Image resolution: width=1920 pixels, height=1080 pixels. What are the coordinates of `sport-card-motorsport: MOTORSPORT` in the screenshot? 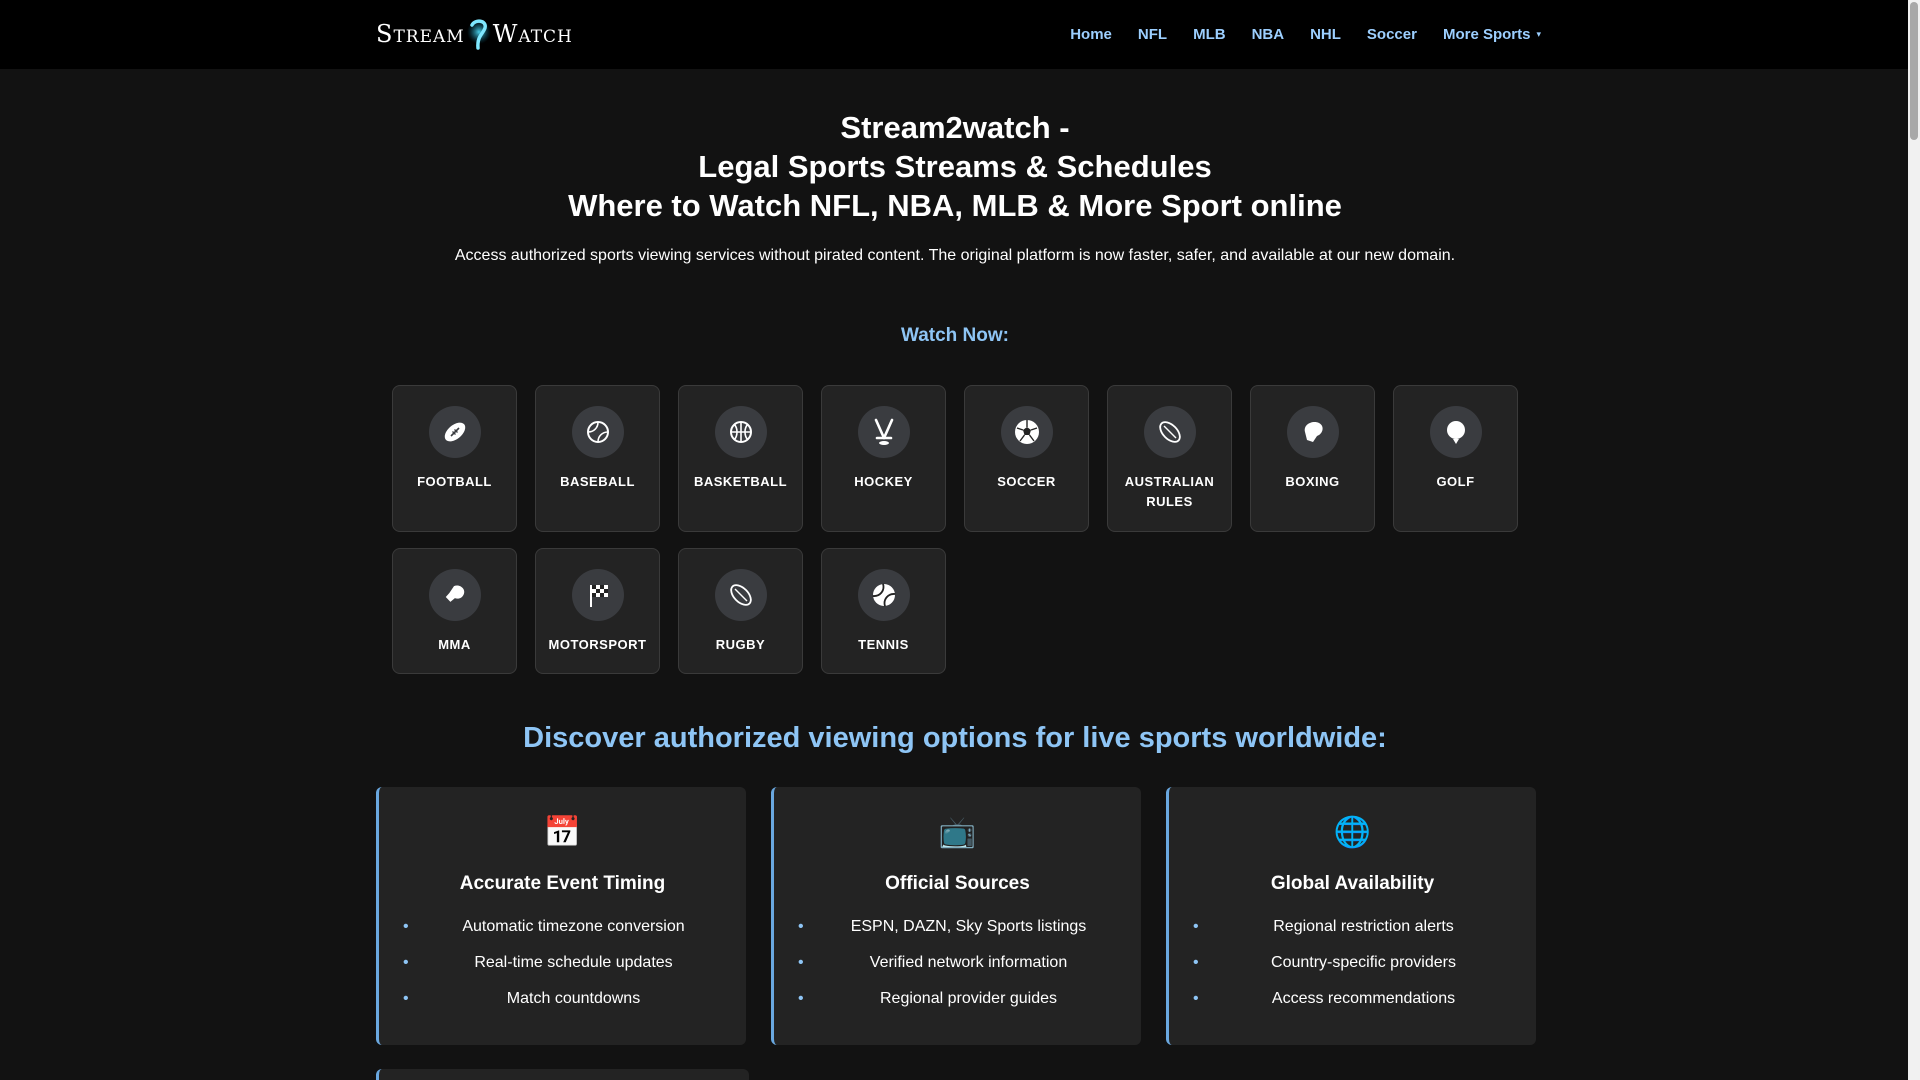 It's located at (597, 611).